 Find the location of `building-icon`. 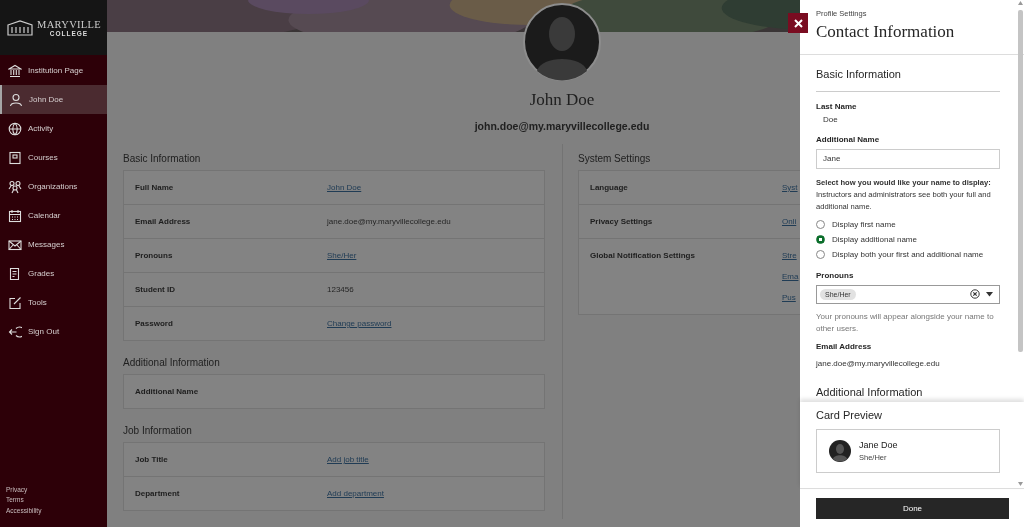

building-icon is located at coordinates (20, 27).